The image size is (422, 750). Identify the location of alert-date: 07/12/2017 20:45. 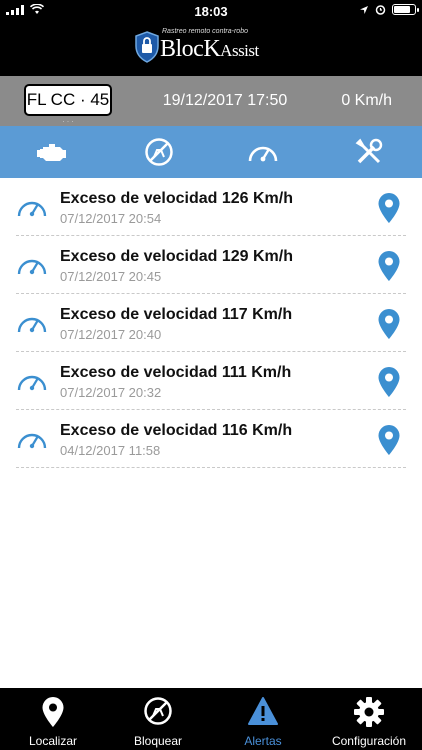
(111, 276).